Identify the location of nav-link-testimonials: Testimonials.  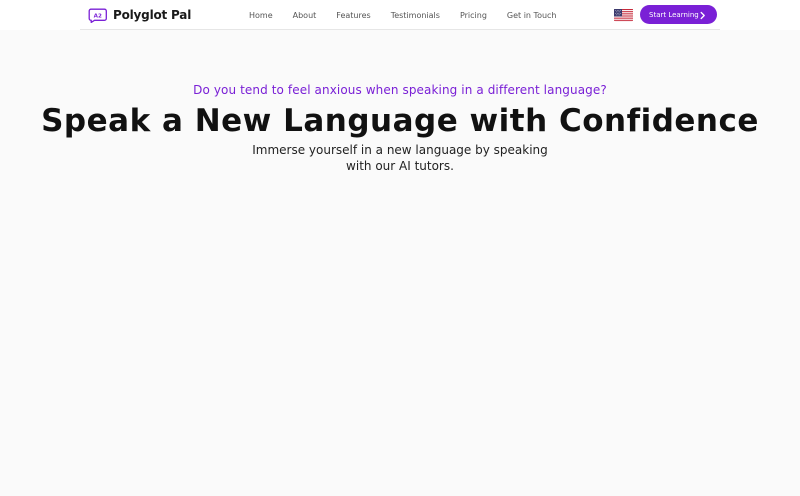
(415, 15).